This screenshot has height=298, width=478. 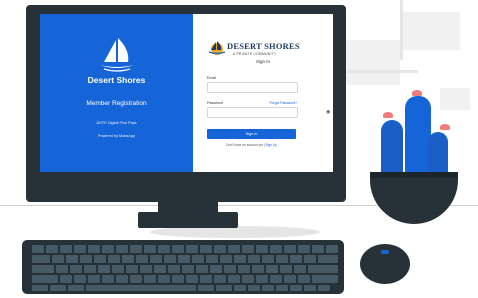 What do you see at coordinates (211, 78) in the screenshot?
I see `email-label: Email` at bounding box center [211, 78].